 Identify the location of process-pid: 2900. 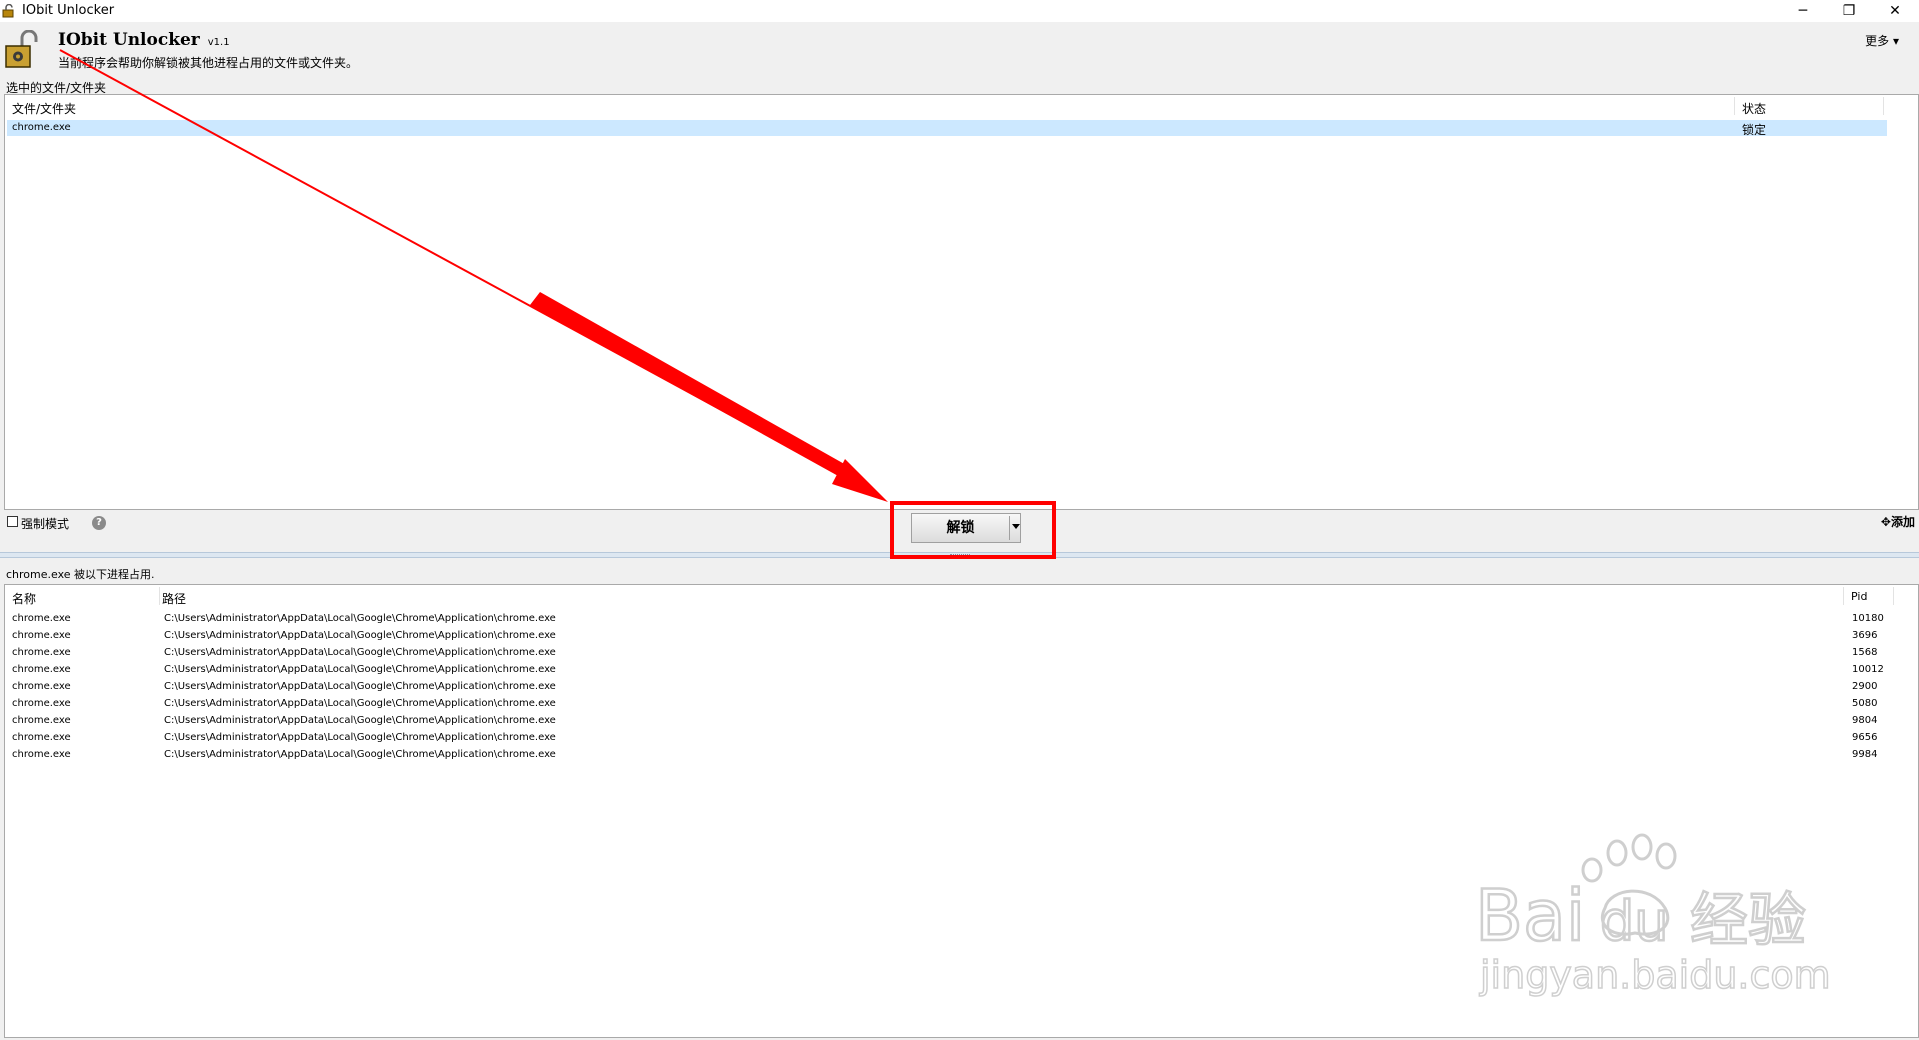
(1865, 686).